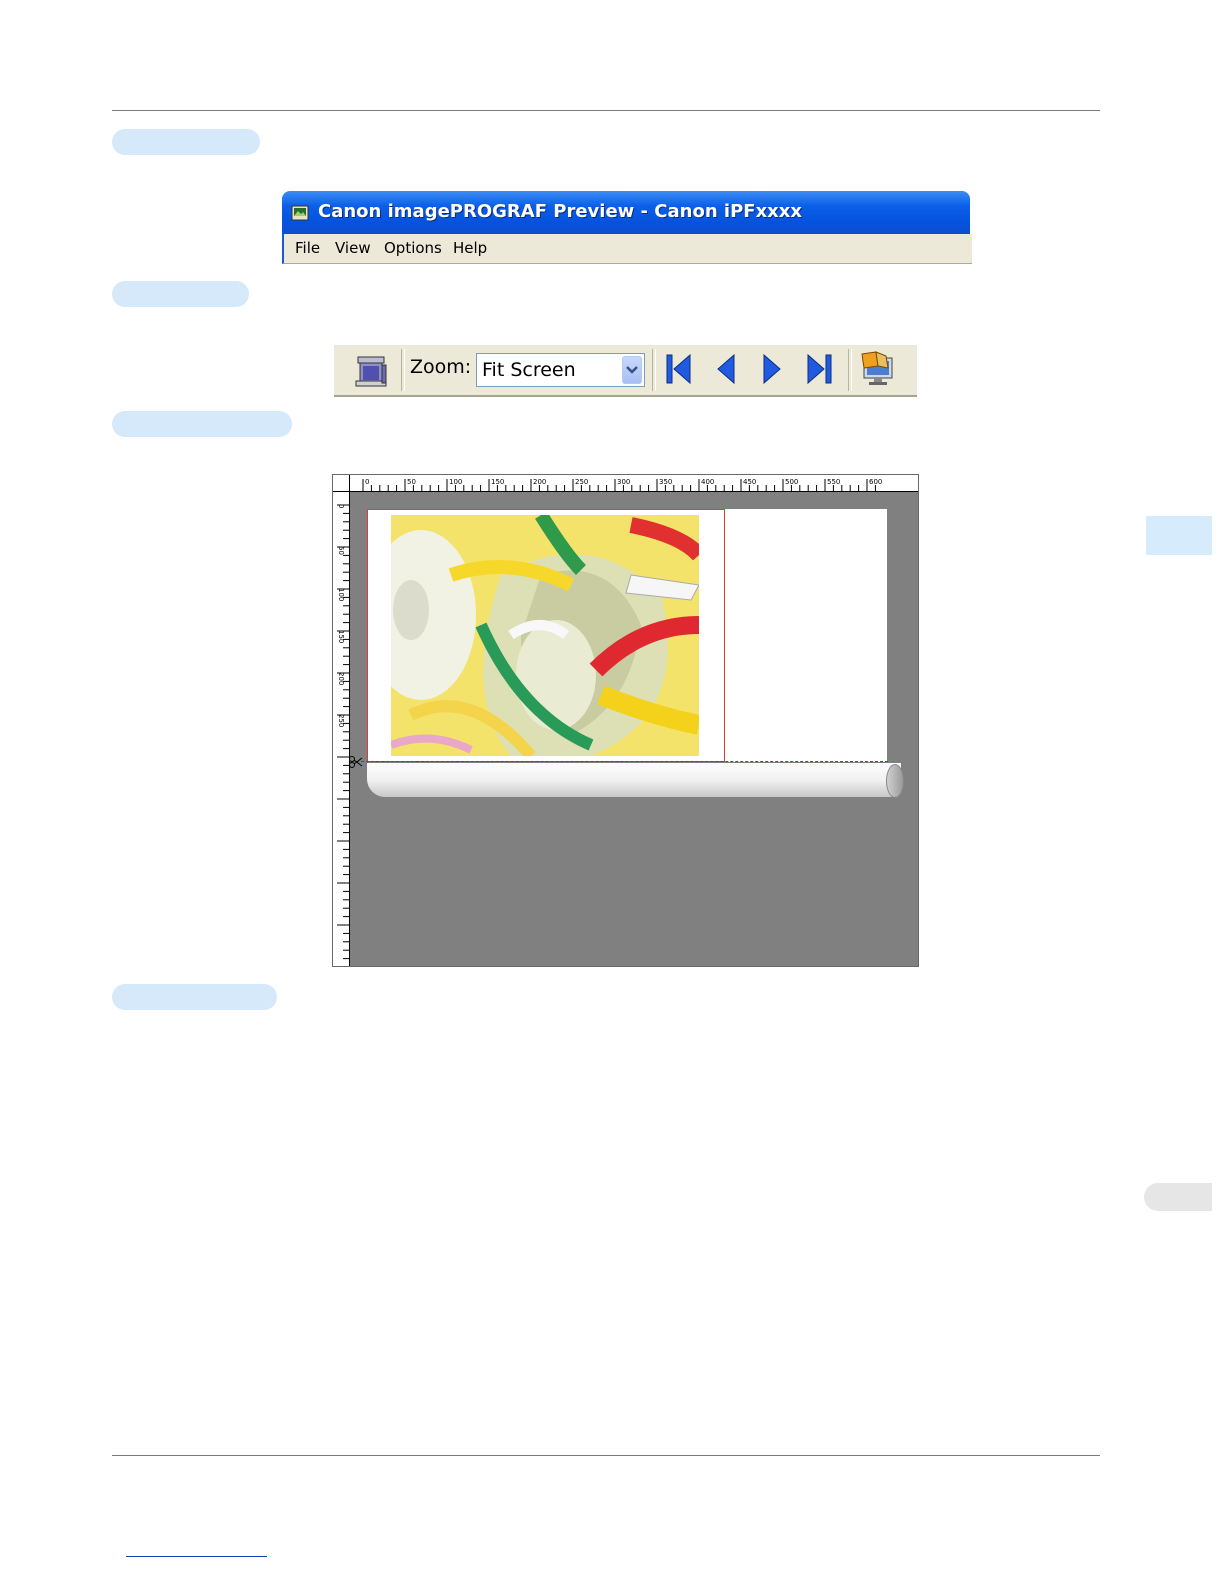 The width and height of the screenshot is (1224, 1584). What do you see at coordinates (470, 248) in the screenshot?
I see `menu-help: Help` at bounding box center [470, 248].